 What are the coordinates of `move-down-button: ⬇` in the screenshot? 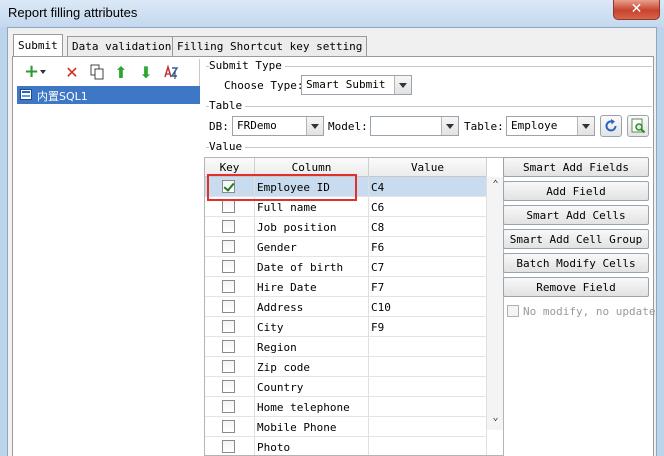 It's located at (146, 72).